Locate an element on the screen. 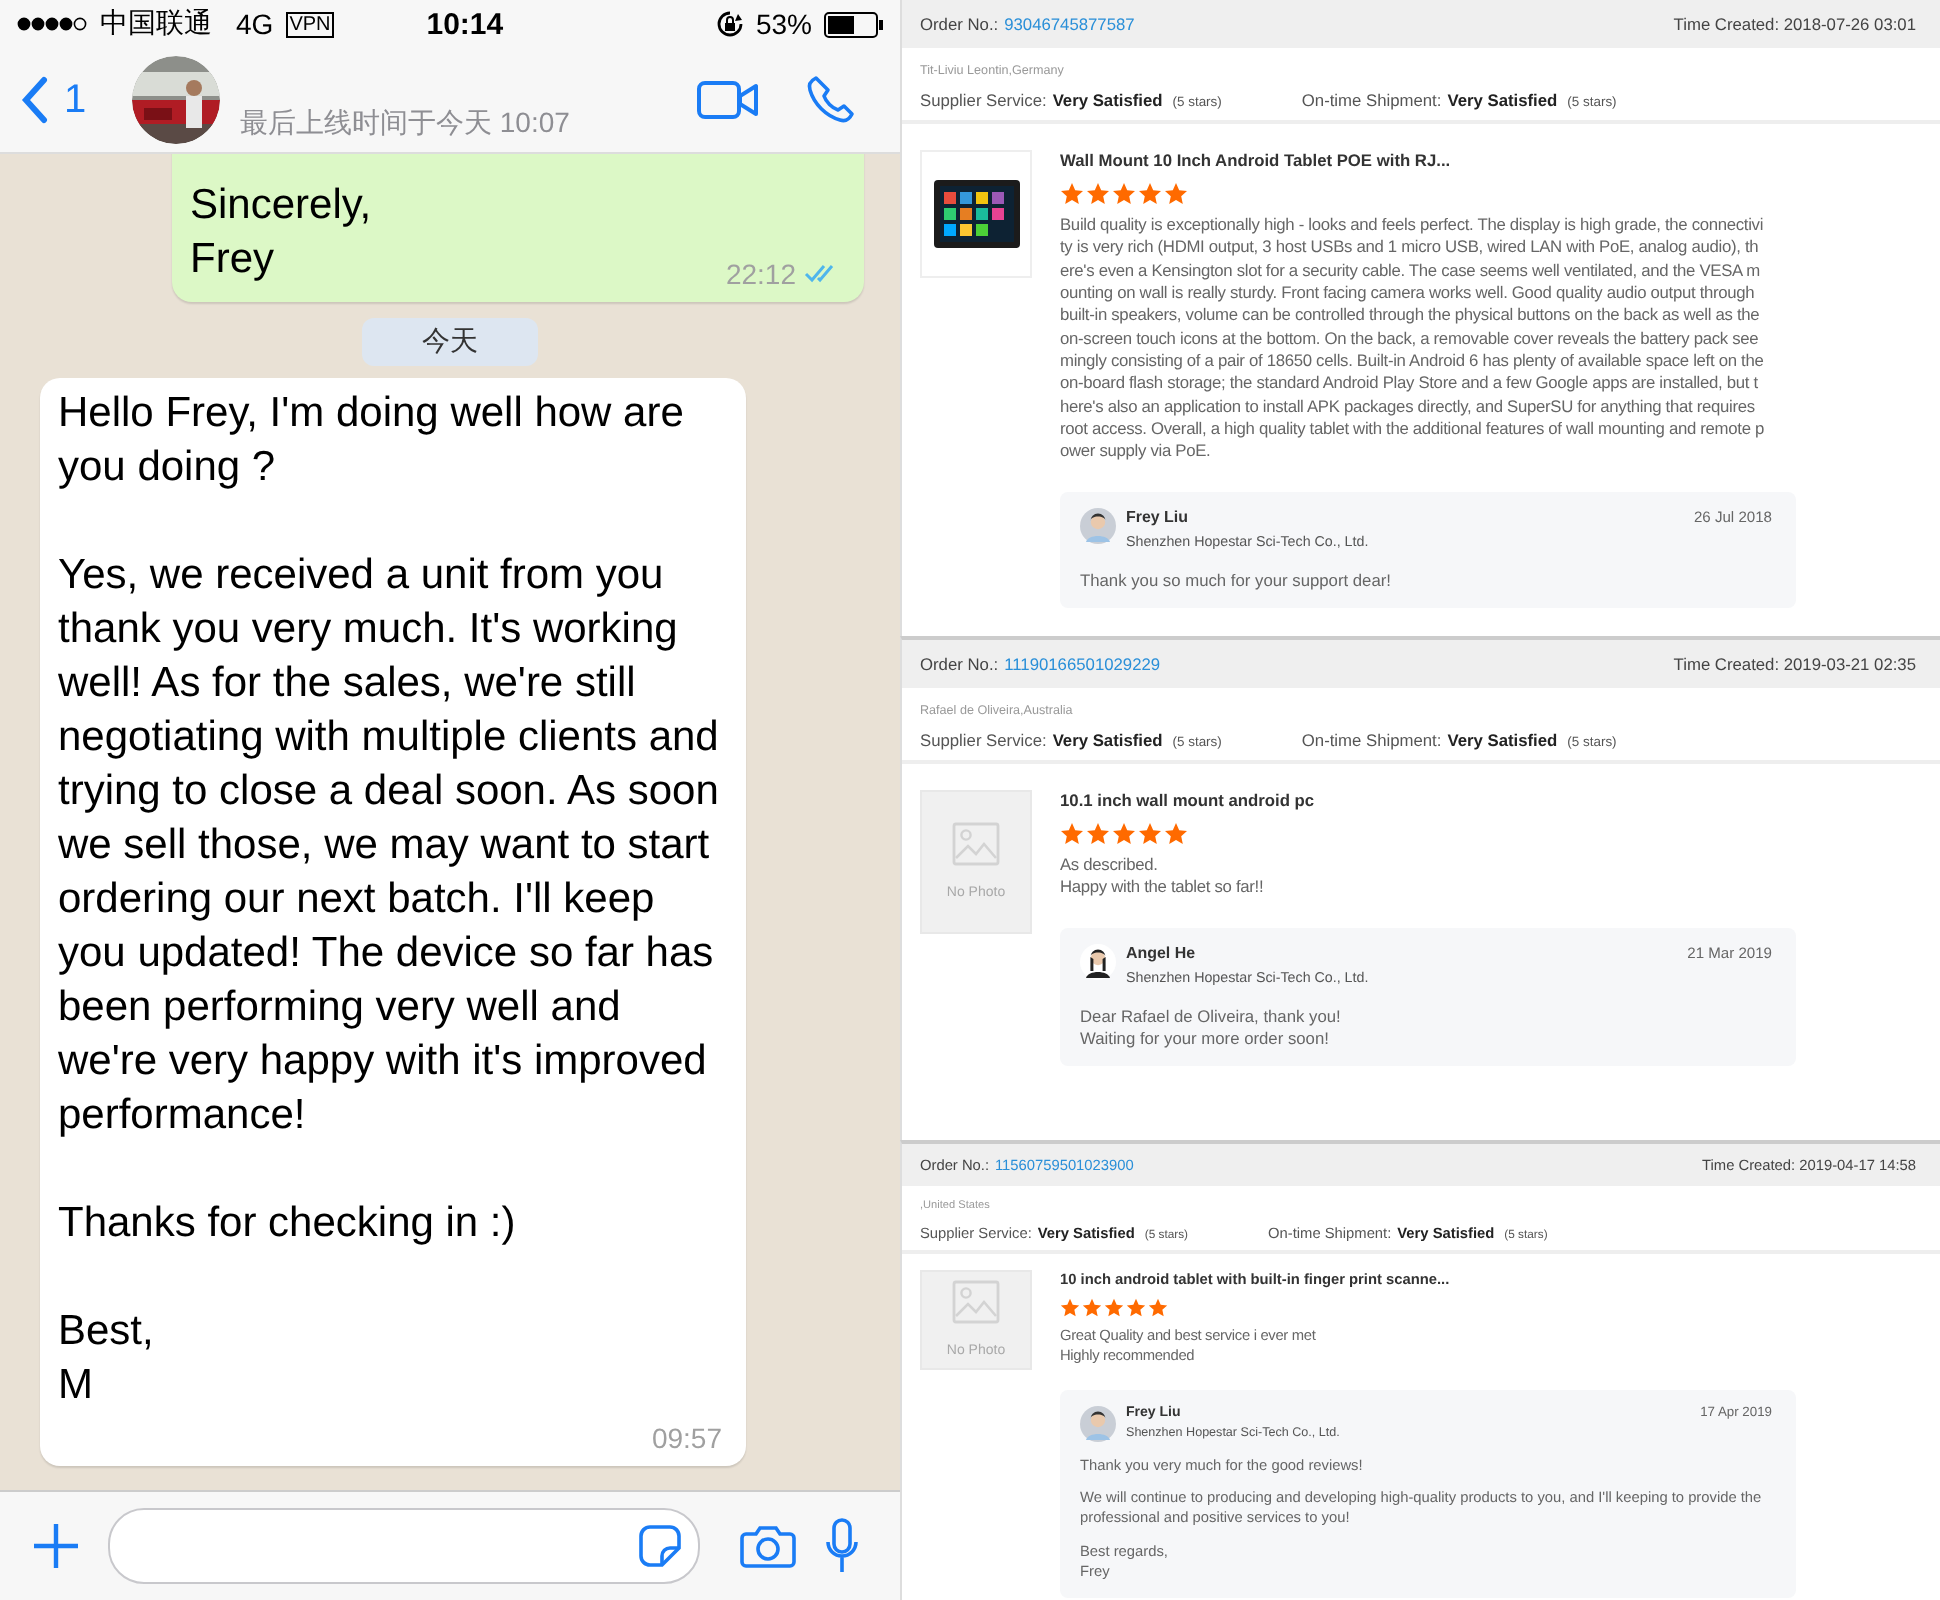  last-seen-text: 最后上线时间于今天 10:07 is located at coordinates (406, 124).